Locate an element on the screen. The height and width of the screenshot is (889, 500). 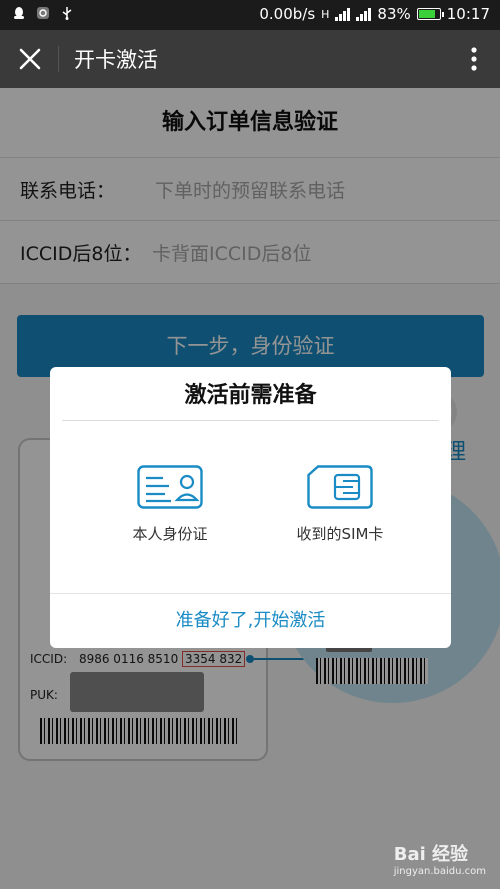
clock: 10:17 is located at coordinates (468, 14).